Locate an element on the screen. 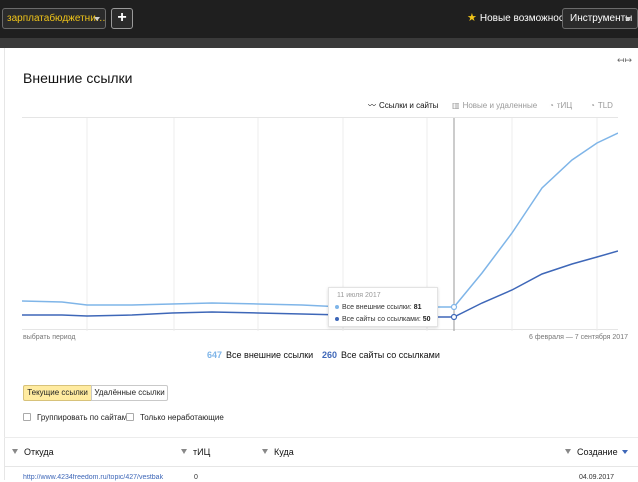 This screenshot has height=482, width=638. column-header-from: Откуда is located at coordinates (33, 452).